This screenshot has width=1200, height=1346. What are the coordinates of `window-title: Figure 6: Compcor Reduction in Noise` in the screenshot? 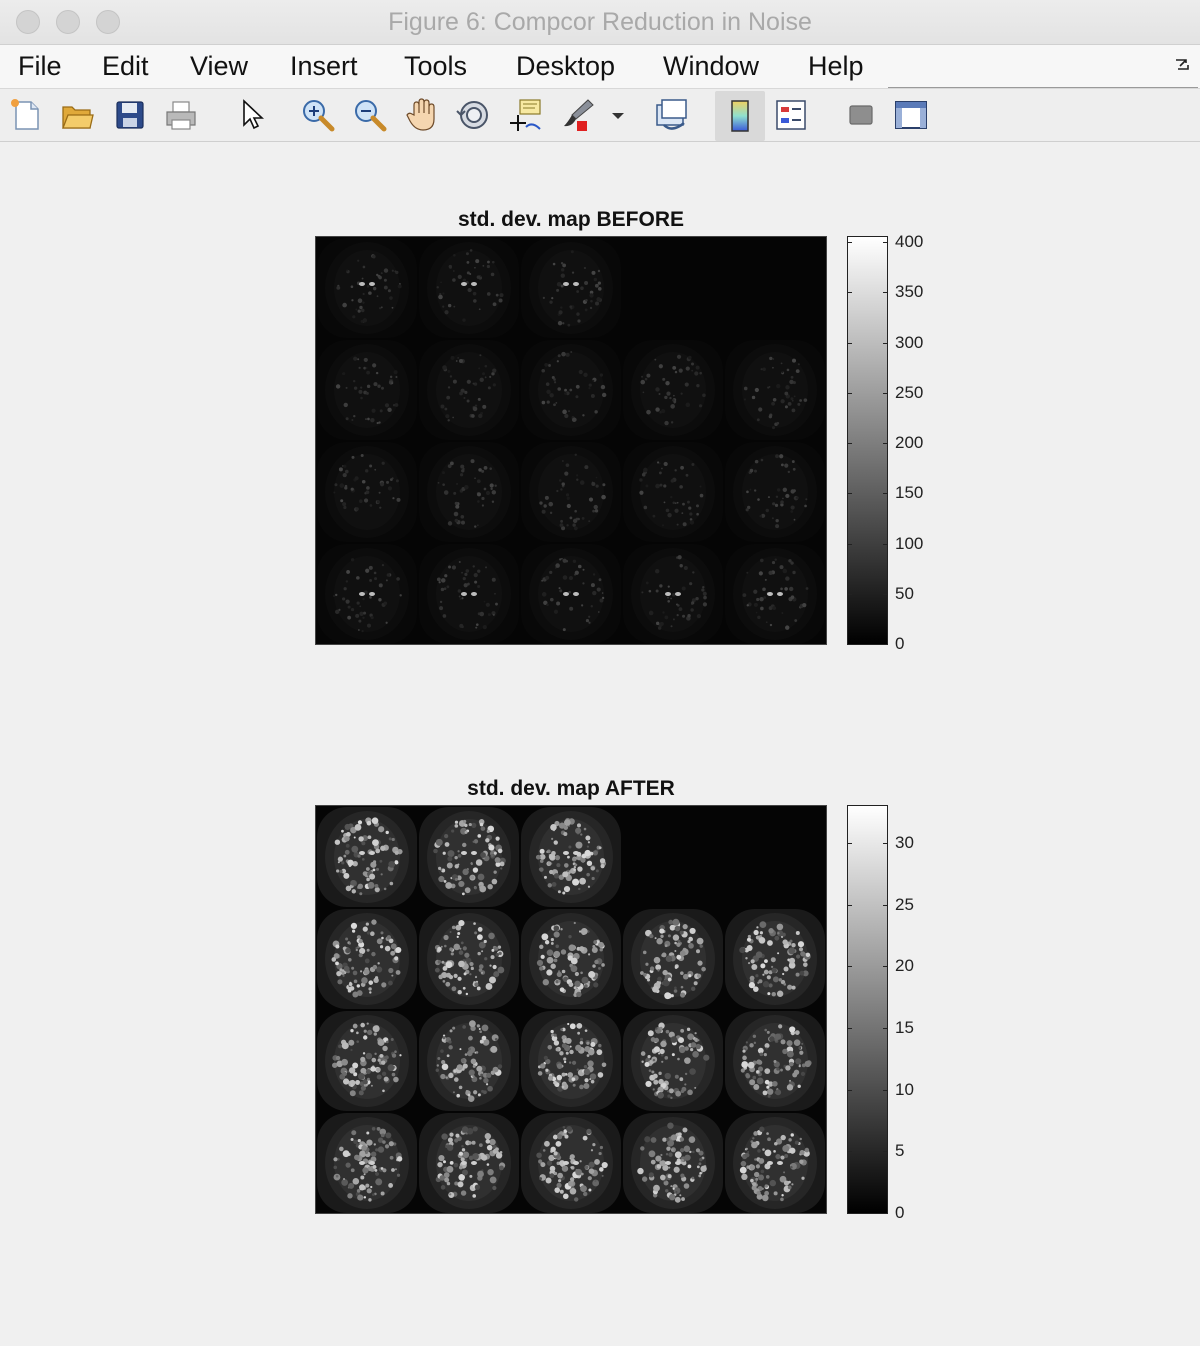 It's located at (600, 22).